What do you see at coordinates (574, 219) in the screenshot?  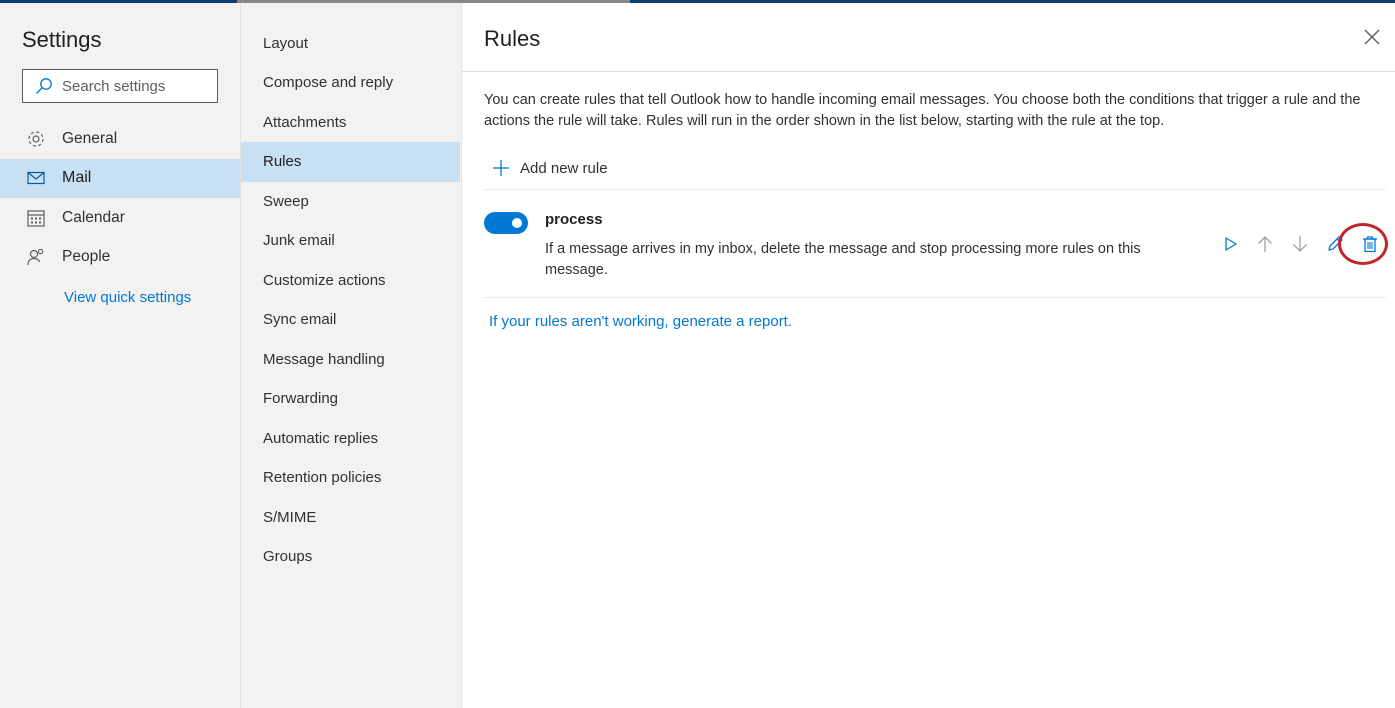 I see `rule-name: process` at bounding box center [574, 219].